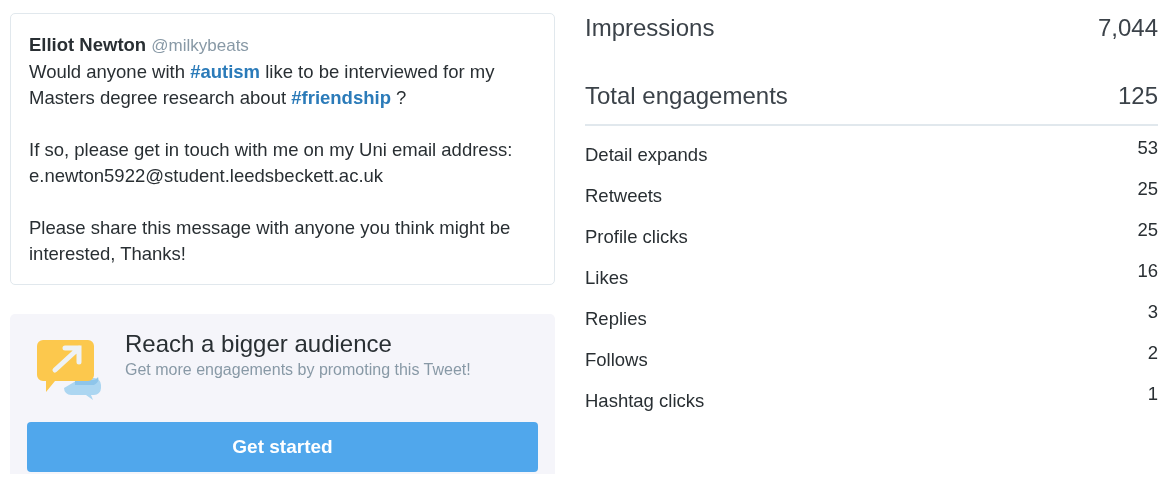 This screenshot has width=1169, height=477. What do you see at coordinates (636, 237) in the screenshot?
I see `metric-label: Profile clicks` at bounding box center [636, 237].